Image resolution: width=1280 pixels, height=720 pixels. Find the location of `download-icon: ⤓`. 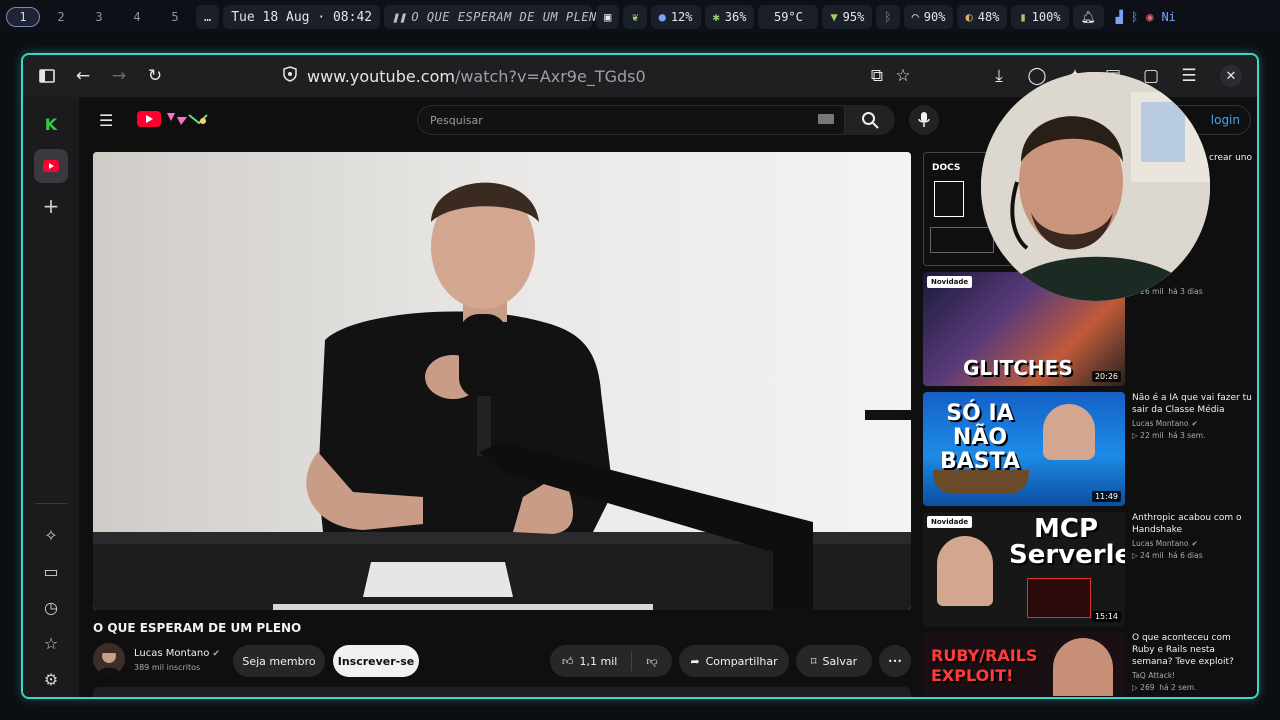

download-icon: ⤓ is located at coordinates (999, 76).